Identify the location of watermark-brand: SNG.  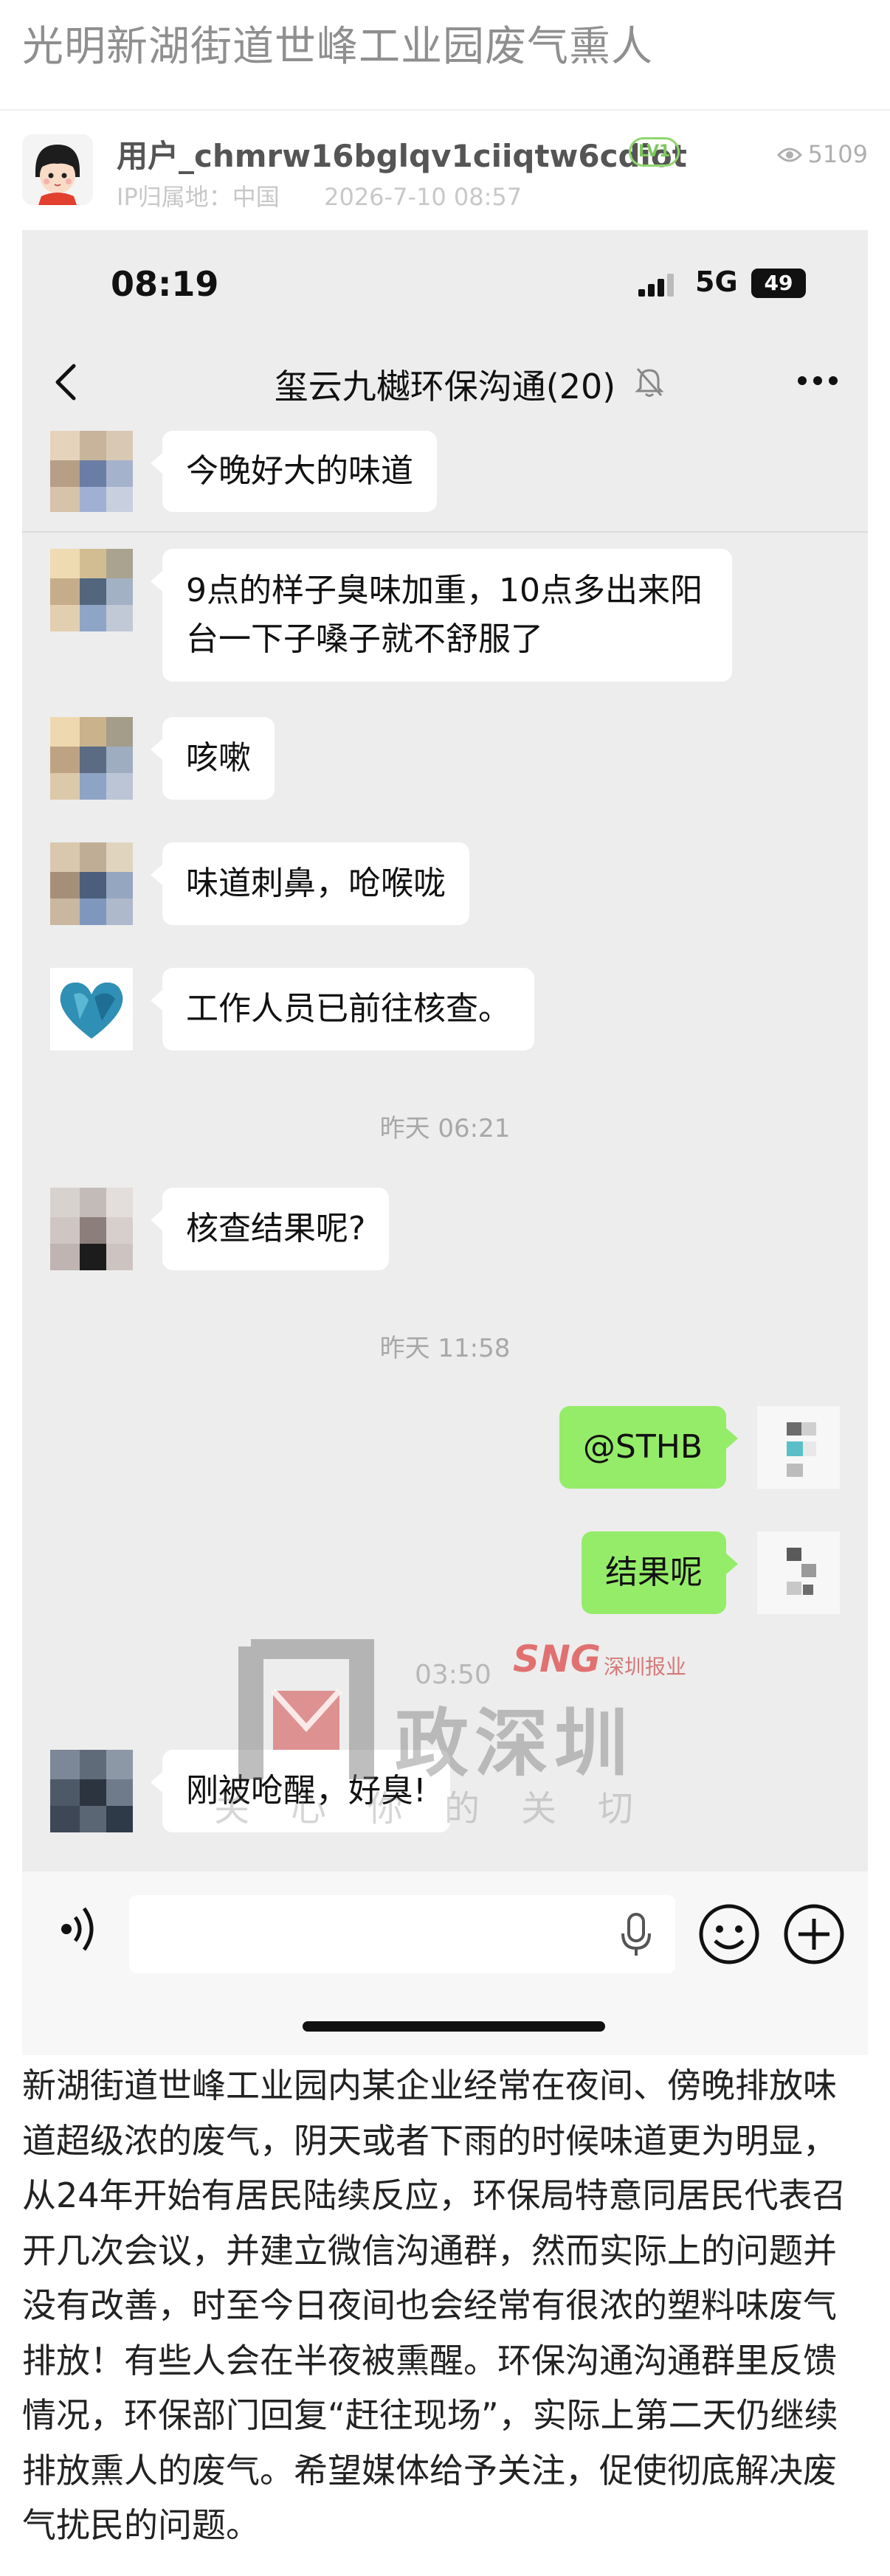
(557, 1659).